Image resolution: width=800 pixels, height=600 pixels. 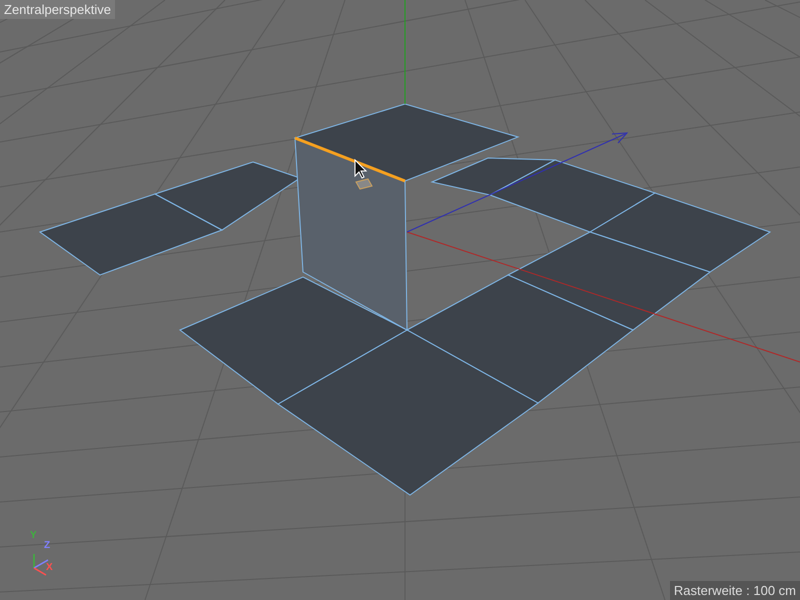 I want to click on viewport-title: Zentralperspektive, so click(x=57, y=9).